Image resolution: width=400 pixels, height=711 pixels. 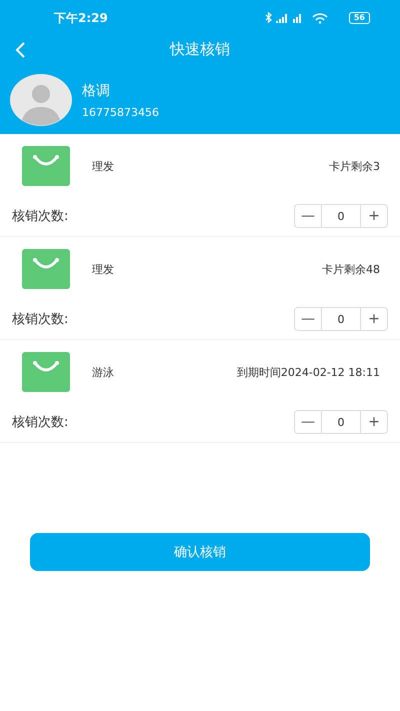 I want to click on back-icon, so click(x=20, y=50).